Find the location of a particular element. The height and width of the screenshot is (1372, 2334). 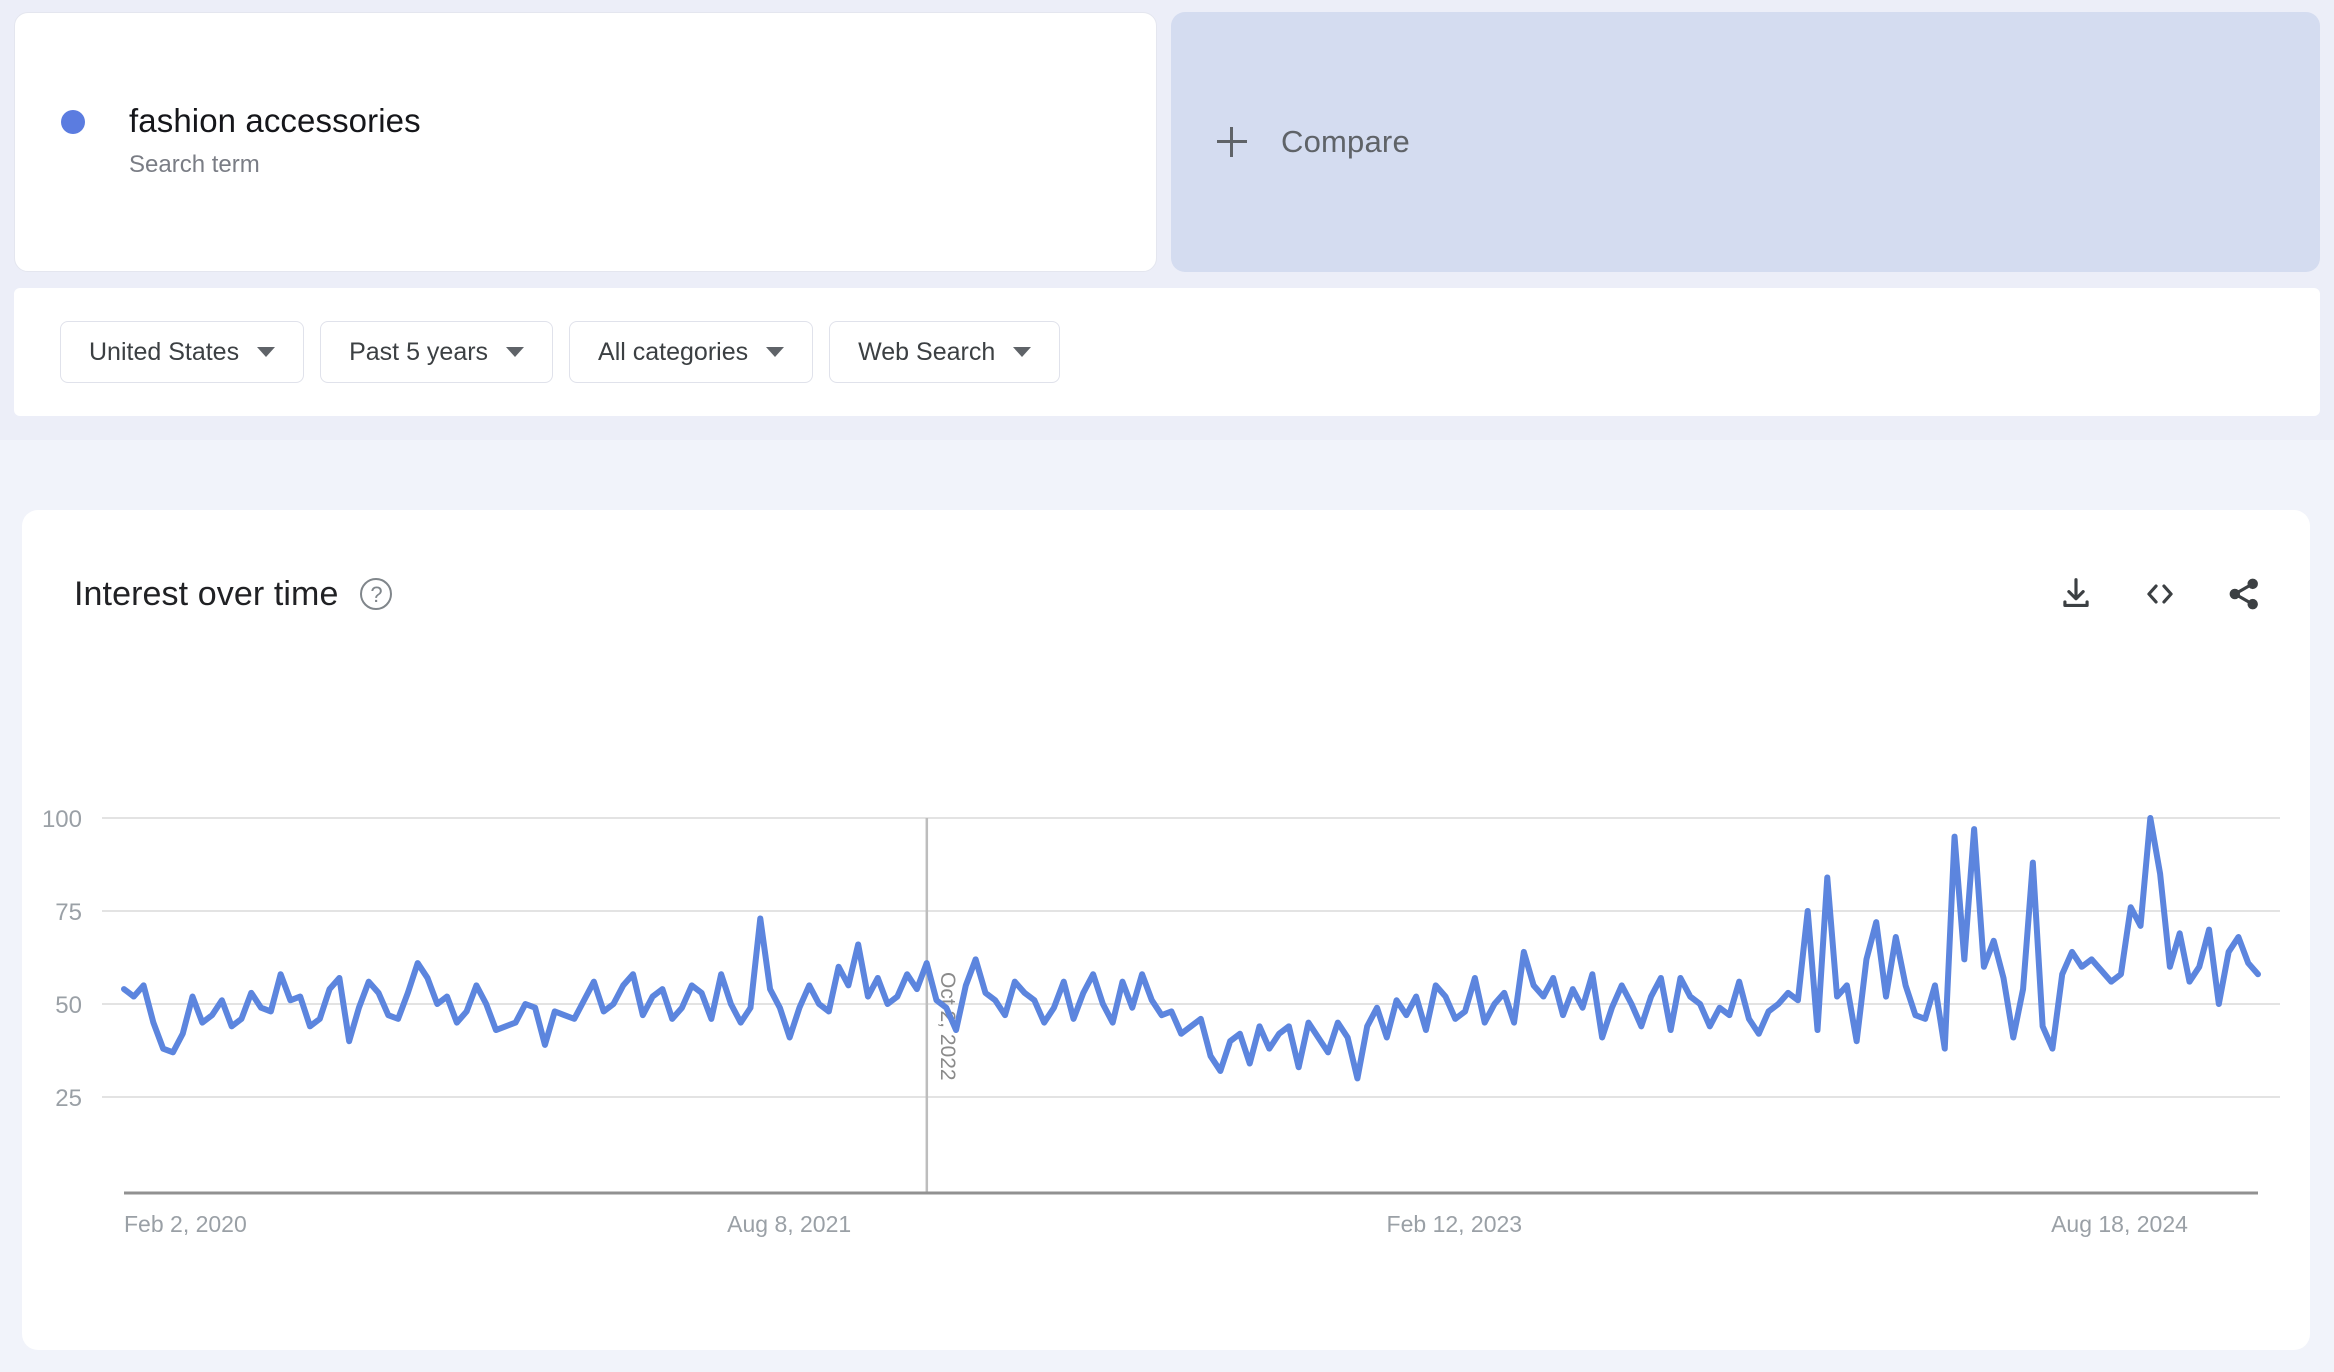

search-term-label: fashion accessories is located at coordinates (275, 120).